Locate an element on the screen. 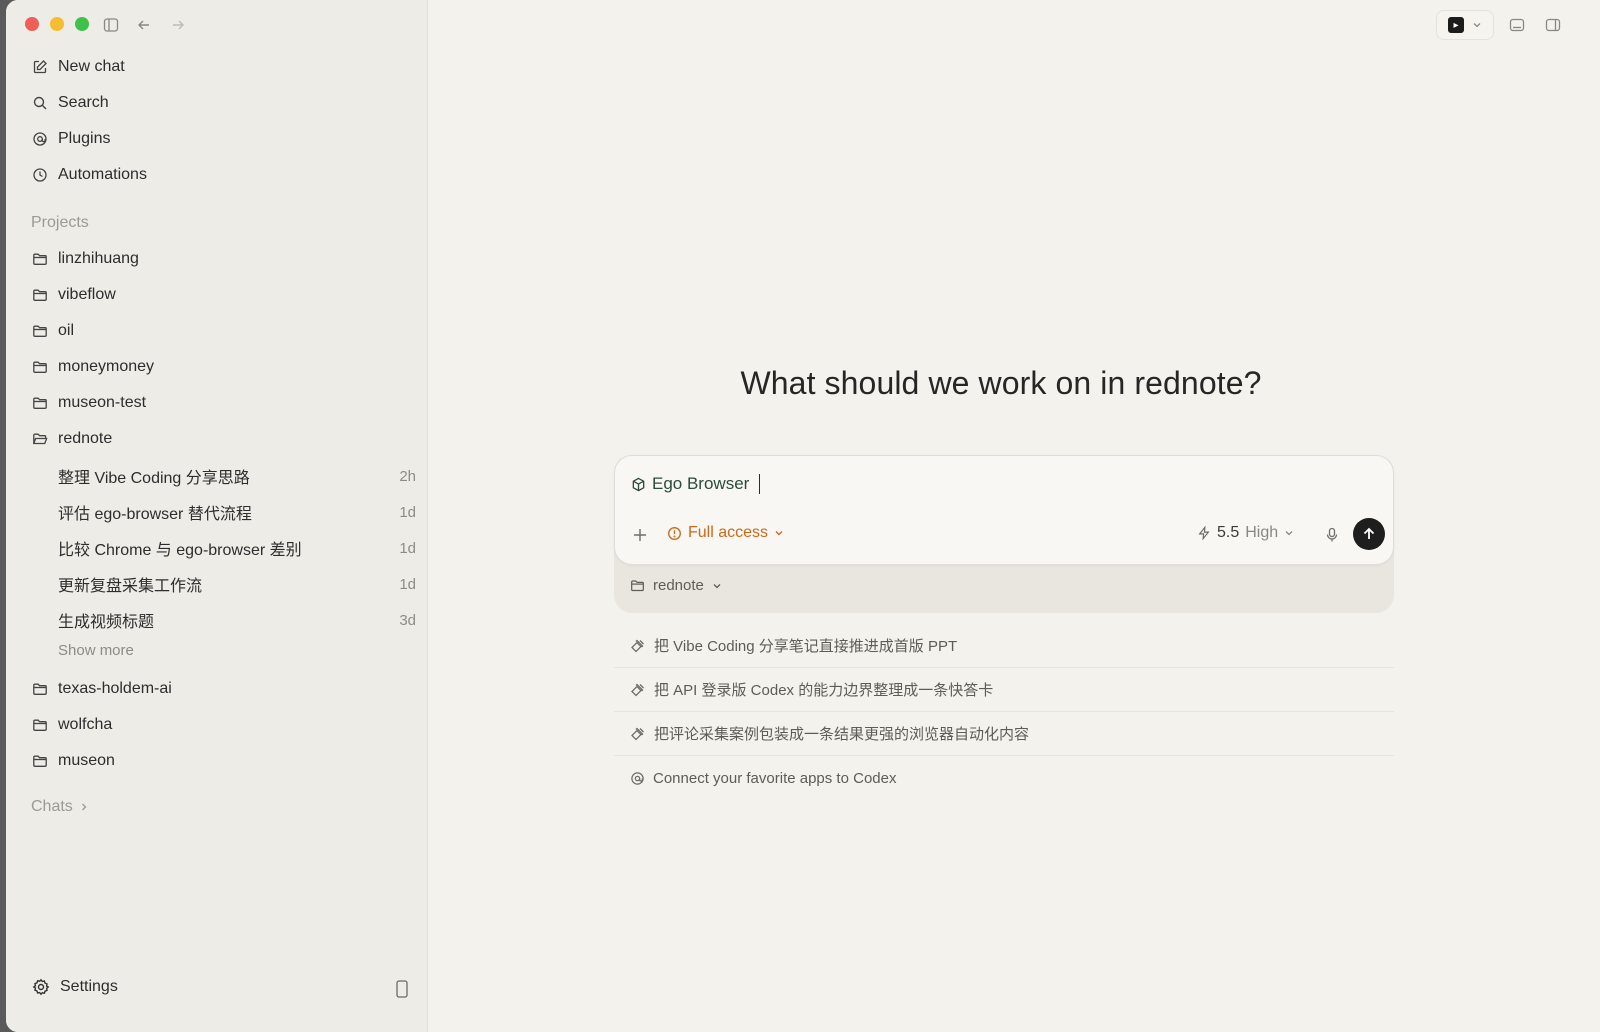 Image resolution: width=1600 pixels, height=1032 pixels. chats-section-toggle: Chats is located at coordinates (60, 807).